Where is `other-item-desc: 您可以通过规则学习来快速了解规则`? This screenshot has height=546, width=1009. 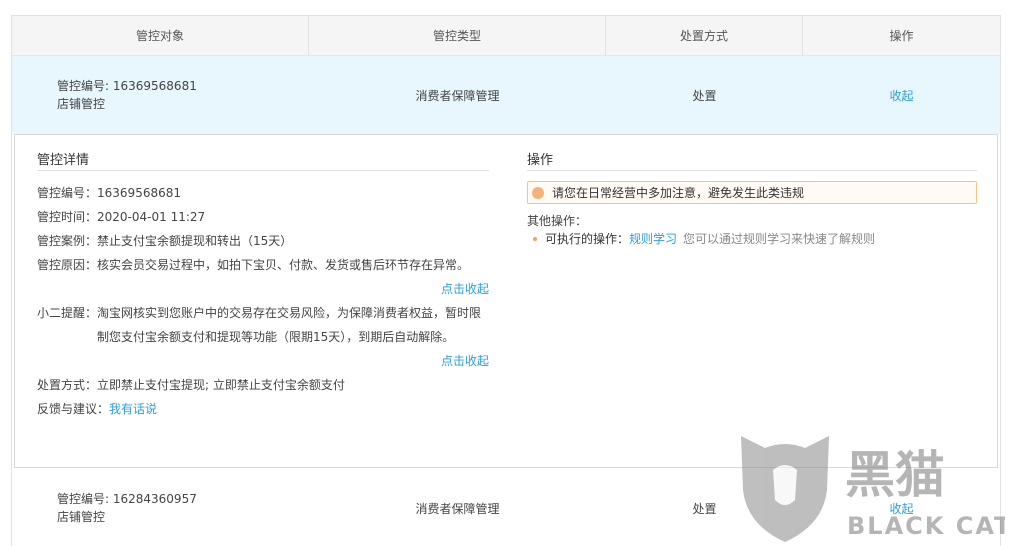 other-item-desc: 您可以通过规则学习来快速了解规则 is located at coordinates (779, 239).